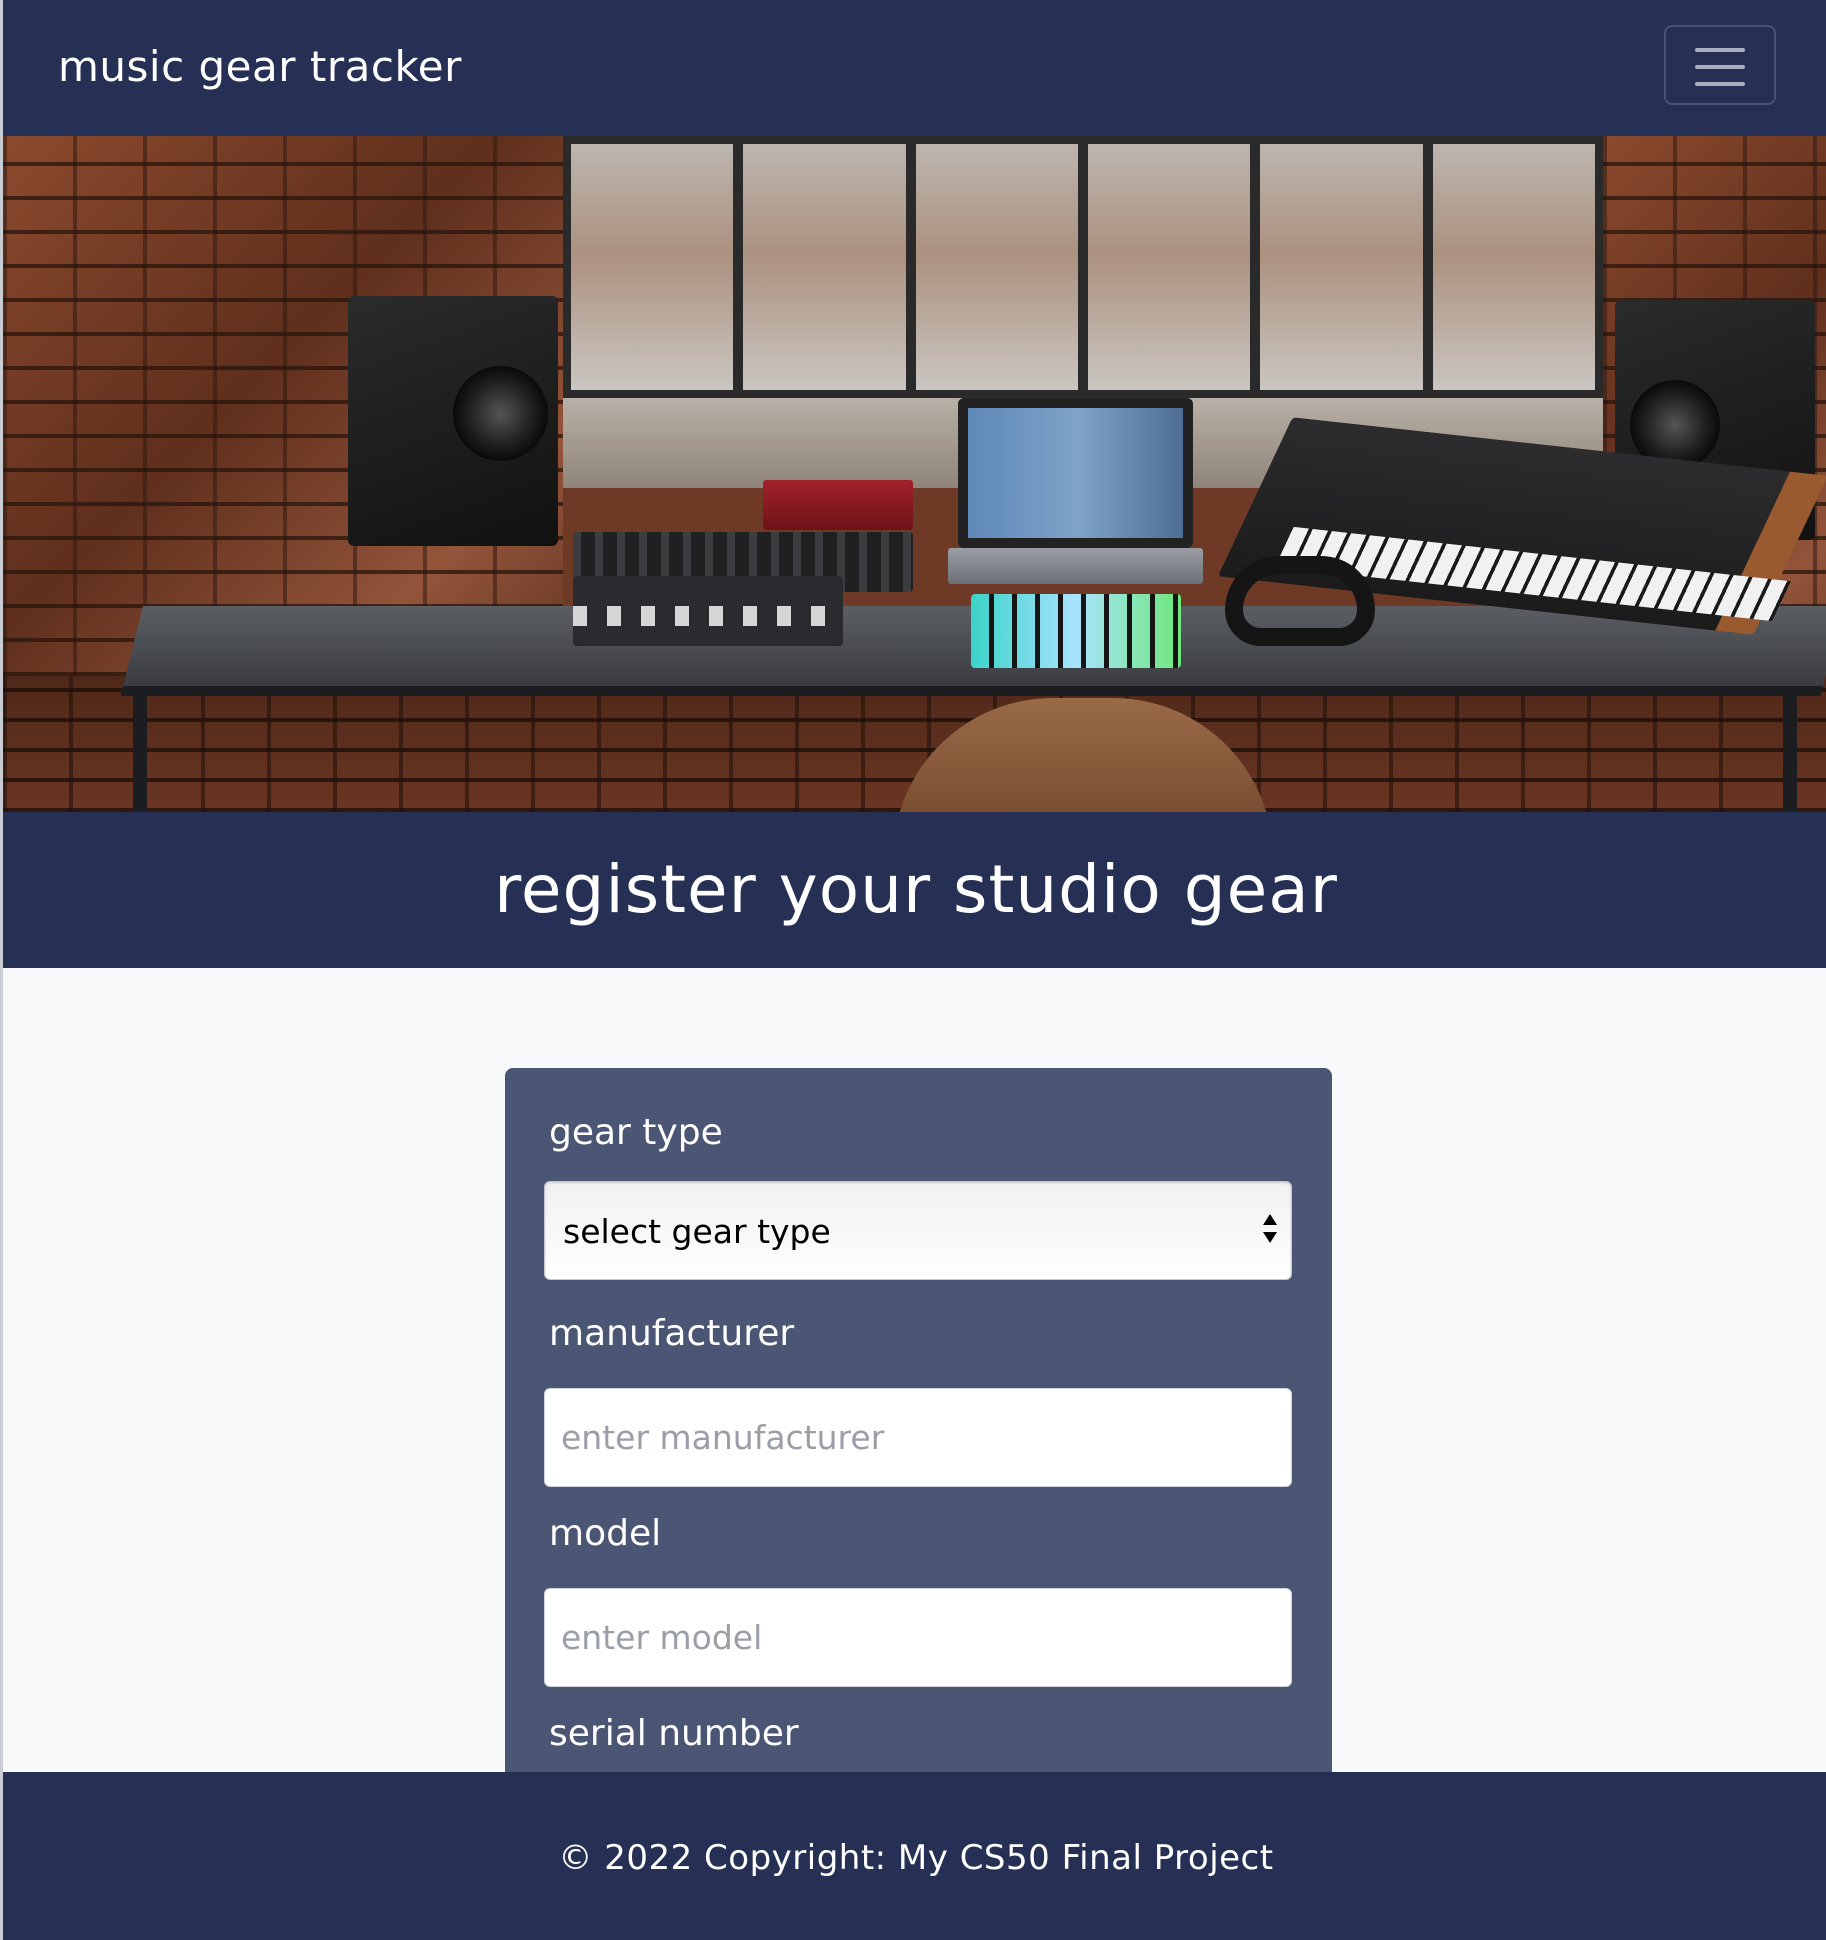  What do you see at coordinates (453, 421) in the screenshot?
I see `speaker-left` at bounding box center [453, 421].